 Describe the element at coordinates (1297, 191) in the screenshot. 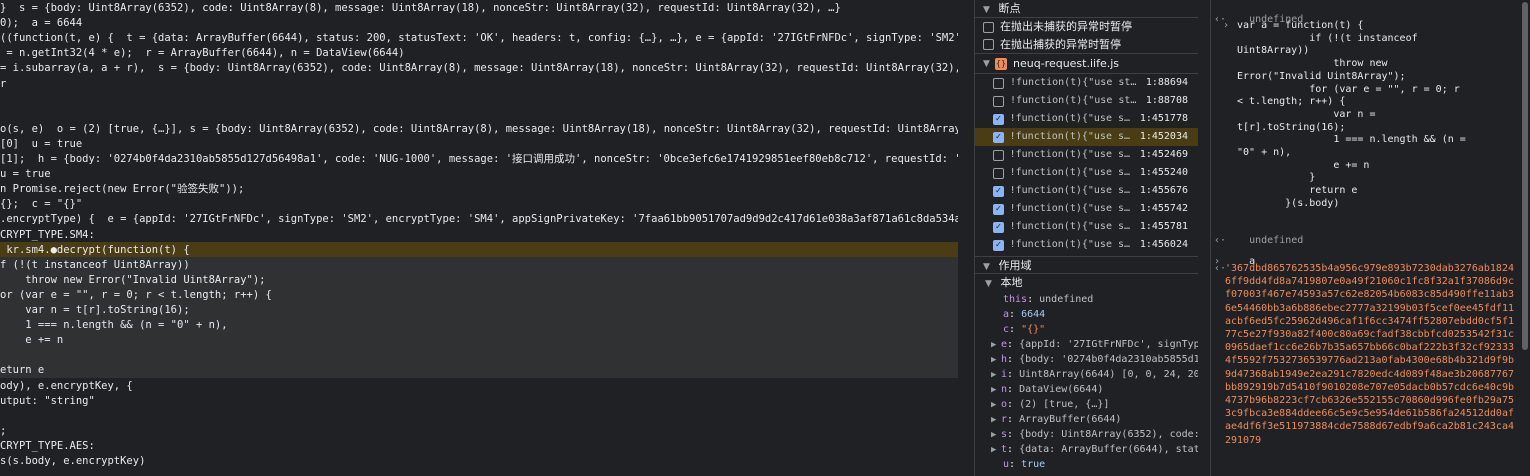

I see `console-code-line: return e` at that location.